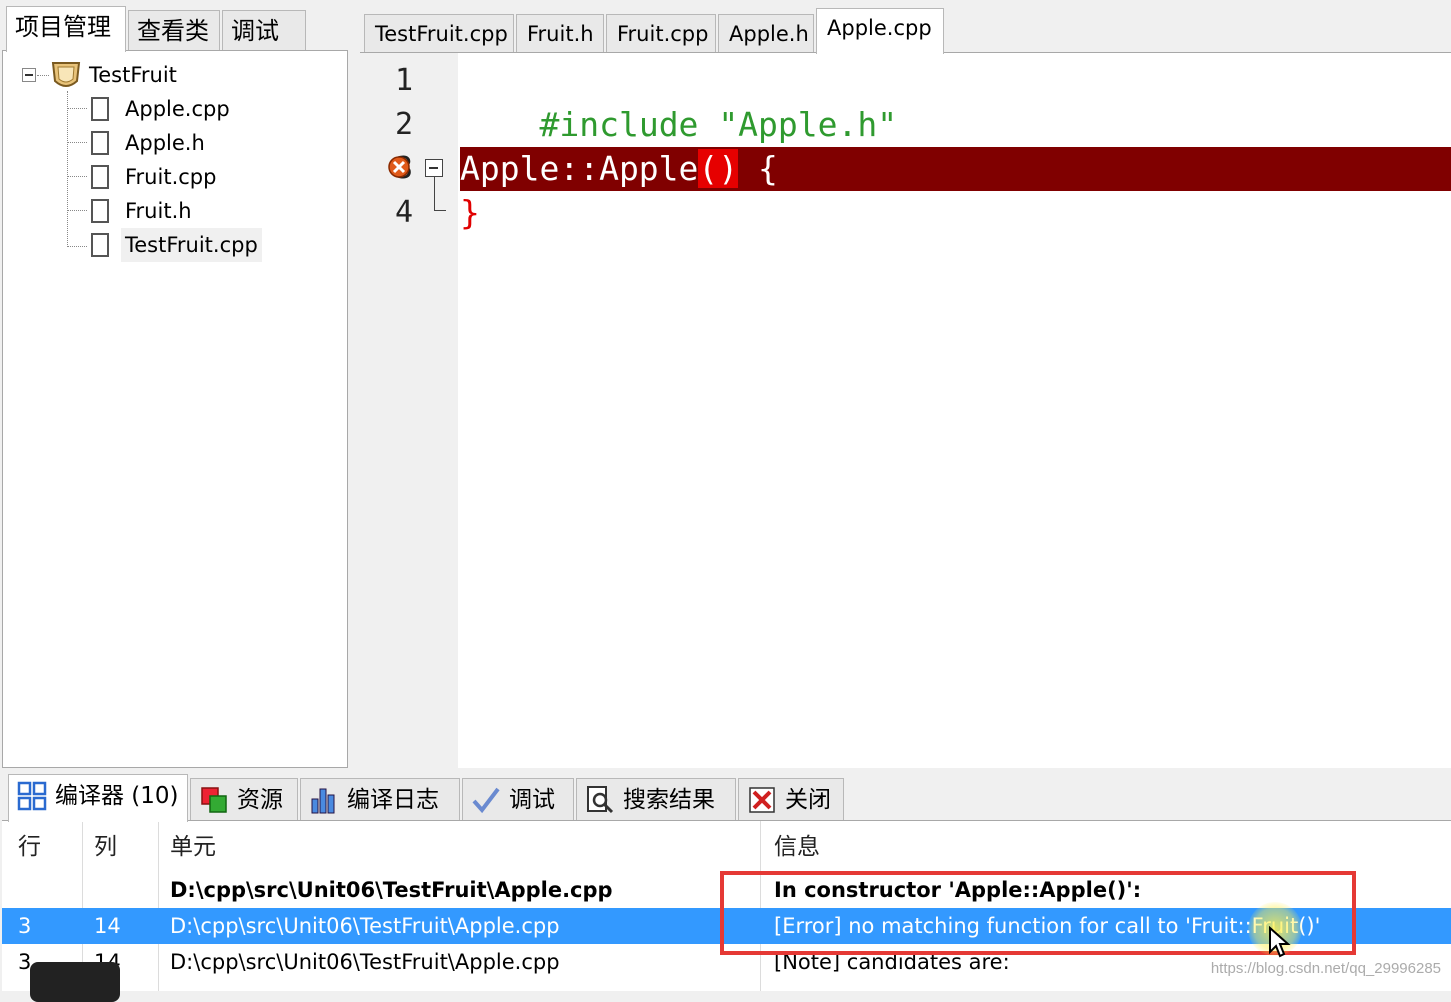 This screenshot has width=1451, height=1002. I want to click on tab-debug: 调试, so click(264, 30).